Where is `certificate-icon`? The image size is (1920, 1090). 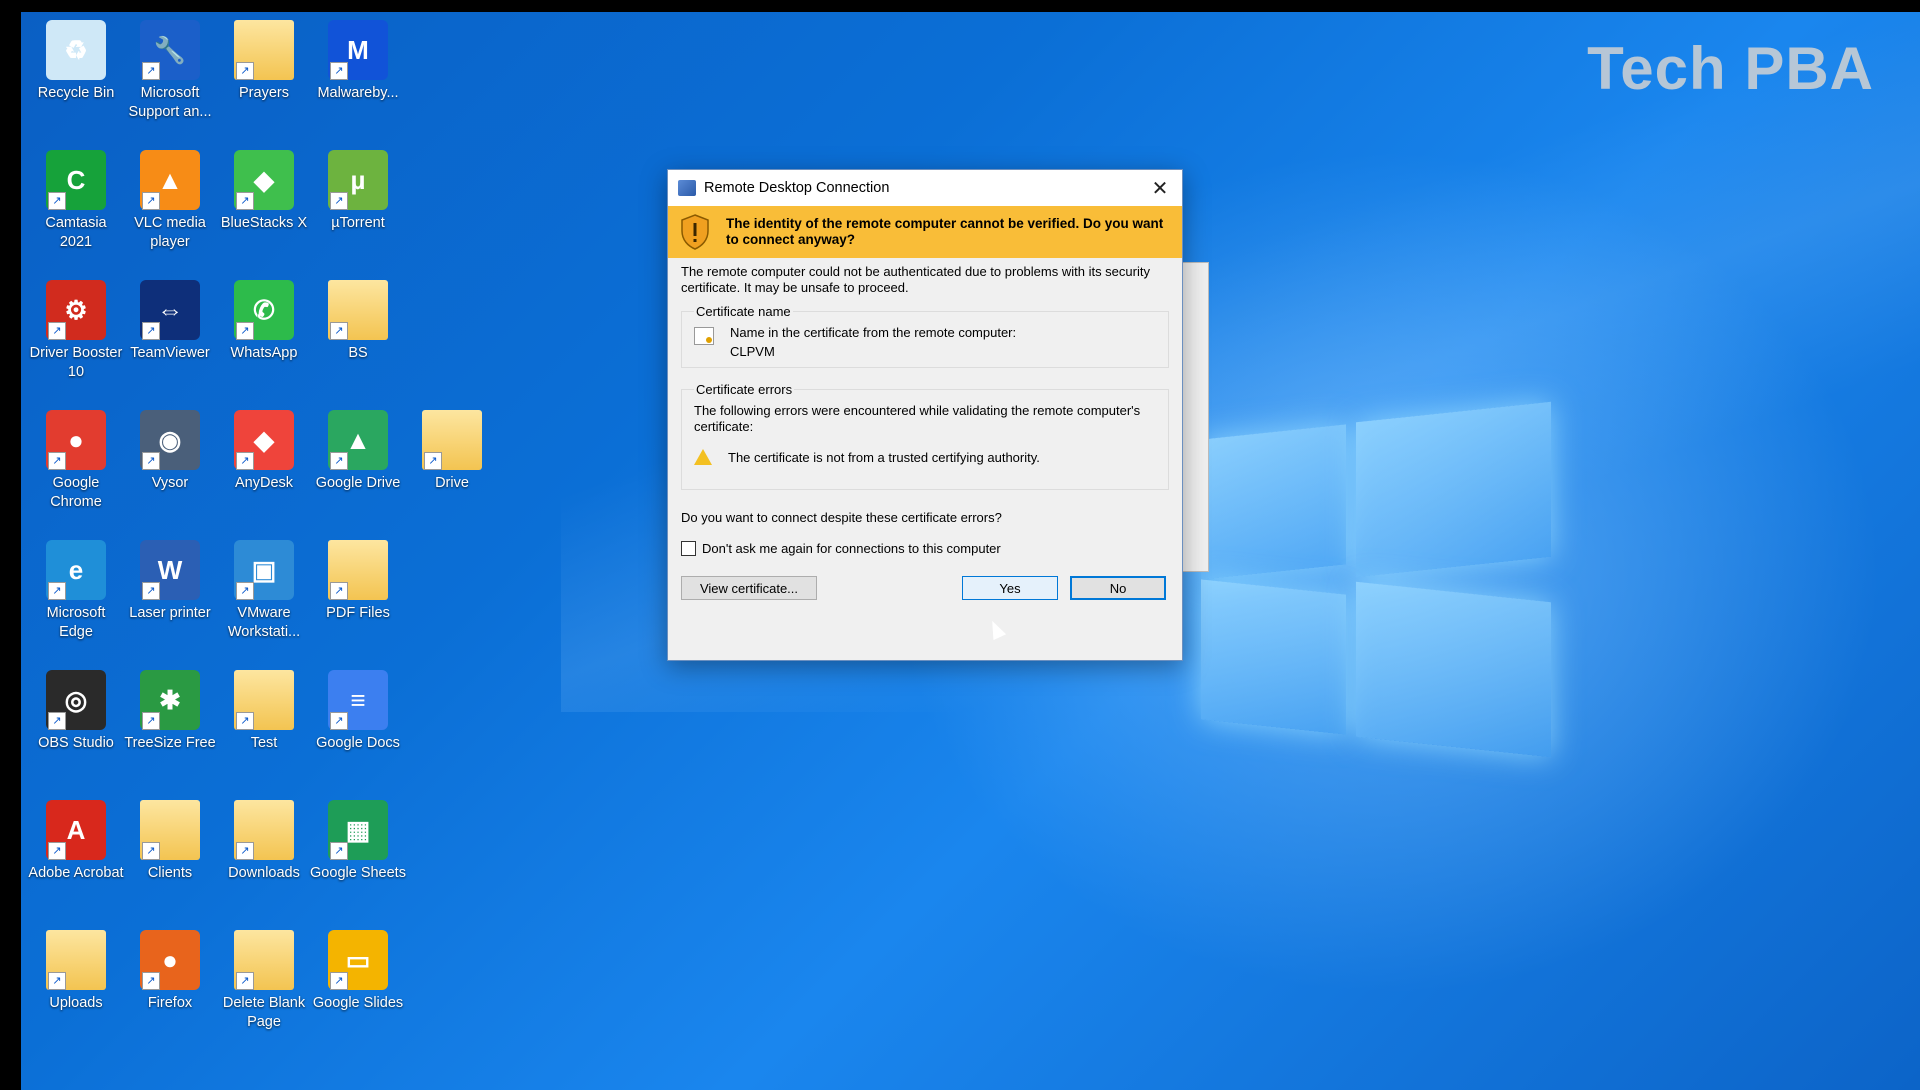 certificate-icon is located at coordinates (704, 336).